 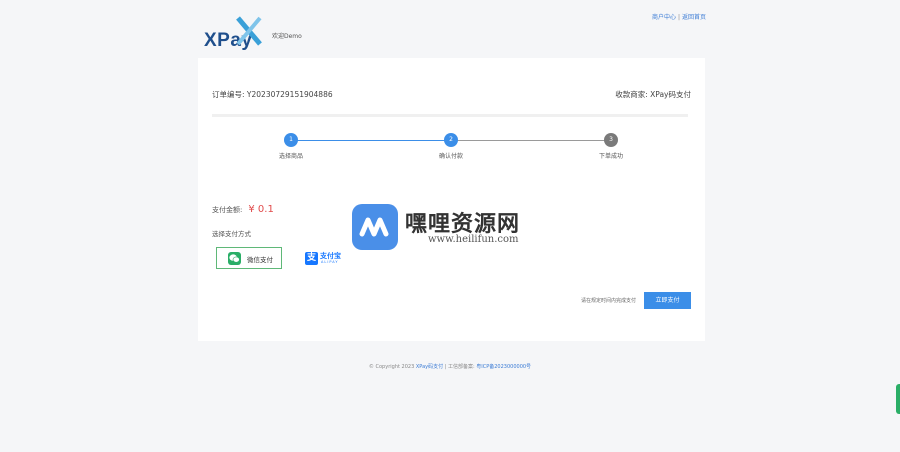 What do you see at coordinates (261, 209) in the screenshot?
I see `amount-value: ¥ 0.1` at bounding box center [261, 209].